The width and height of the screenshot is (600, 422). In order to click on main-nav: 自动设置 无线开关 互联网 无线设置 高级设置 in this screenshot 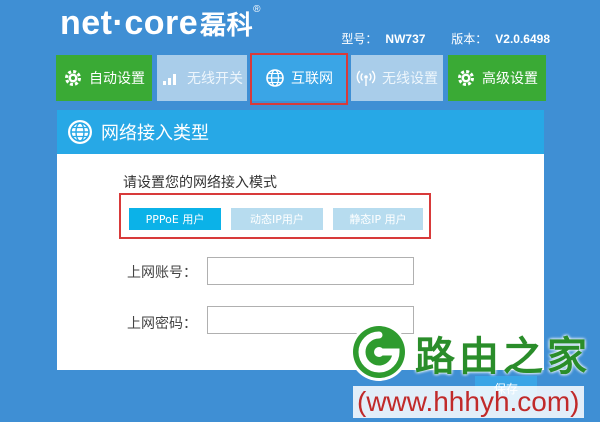, I will do `click(301, 78)`.